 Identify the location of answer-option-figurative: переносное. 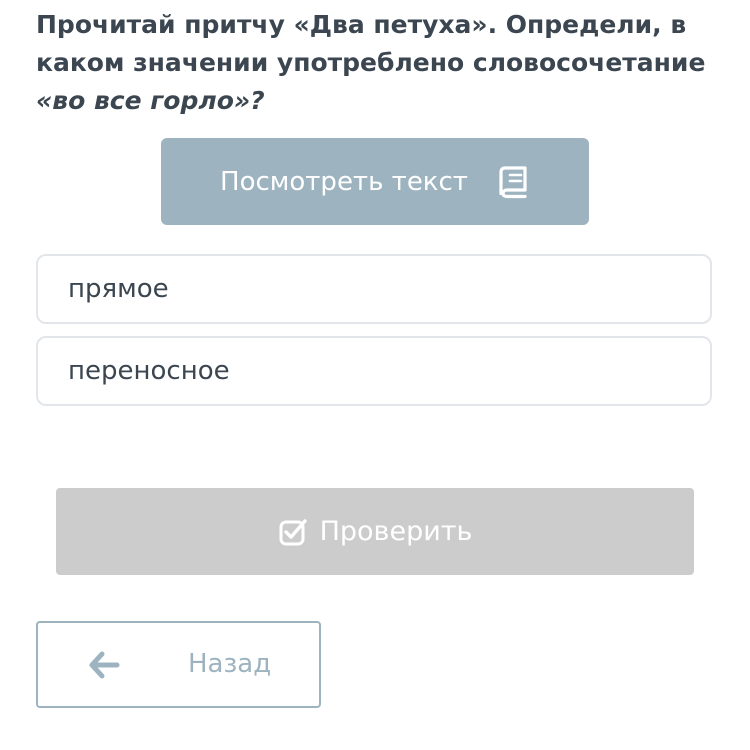
(374, 371).